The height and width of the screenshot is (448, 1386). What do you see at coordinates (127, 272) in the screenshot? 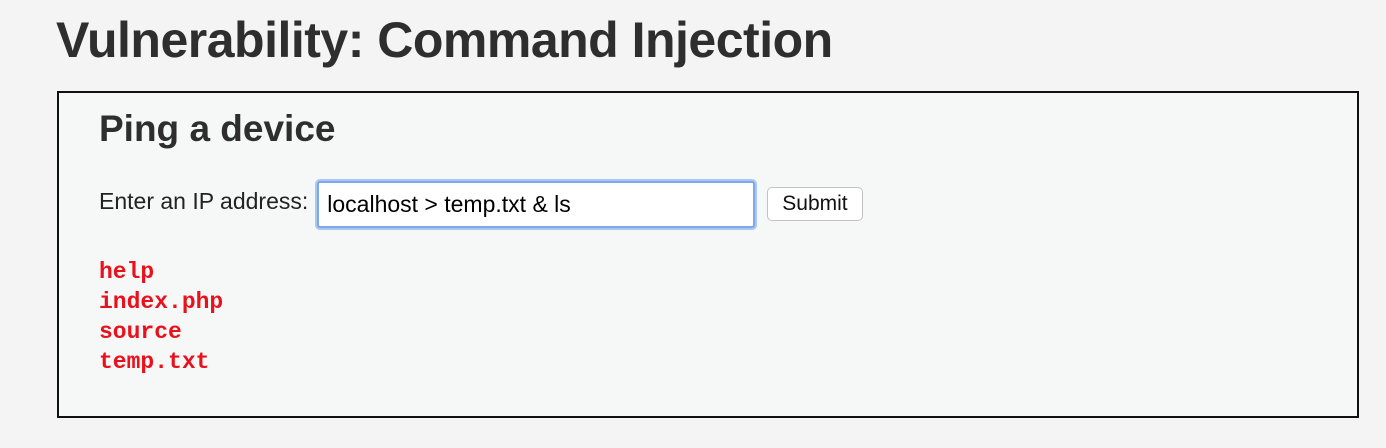
I see `output-line: help` at bounding box center [127, 272].